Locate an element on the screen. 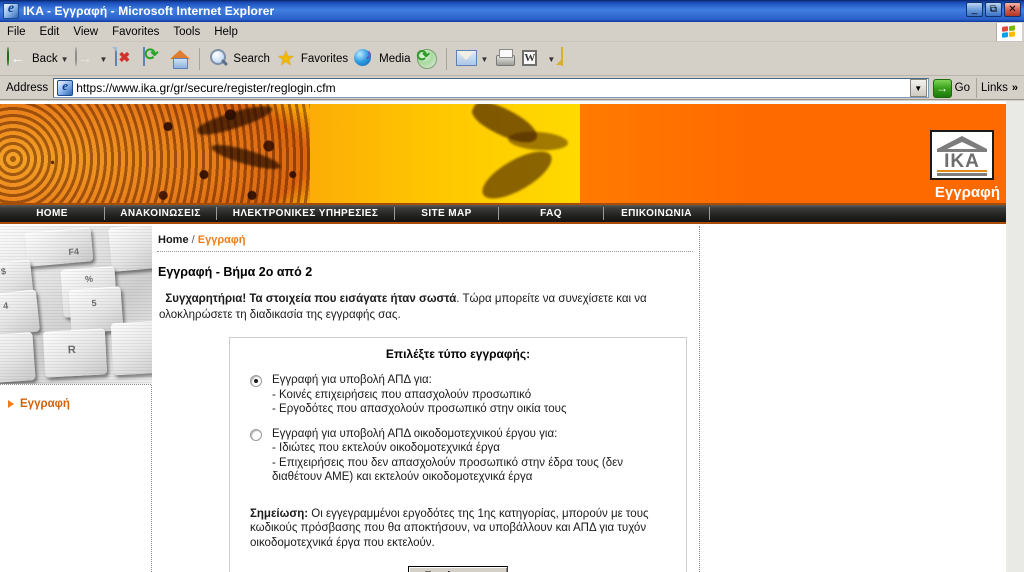 The image size is (1024, 572). toolbar: ← Back ▼ → ▼ ✖ Search Favo is located at coordinates (512, 59).